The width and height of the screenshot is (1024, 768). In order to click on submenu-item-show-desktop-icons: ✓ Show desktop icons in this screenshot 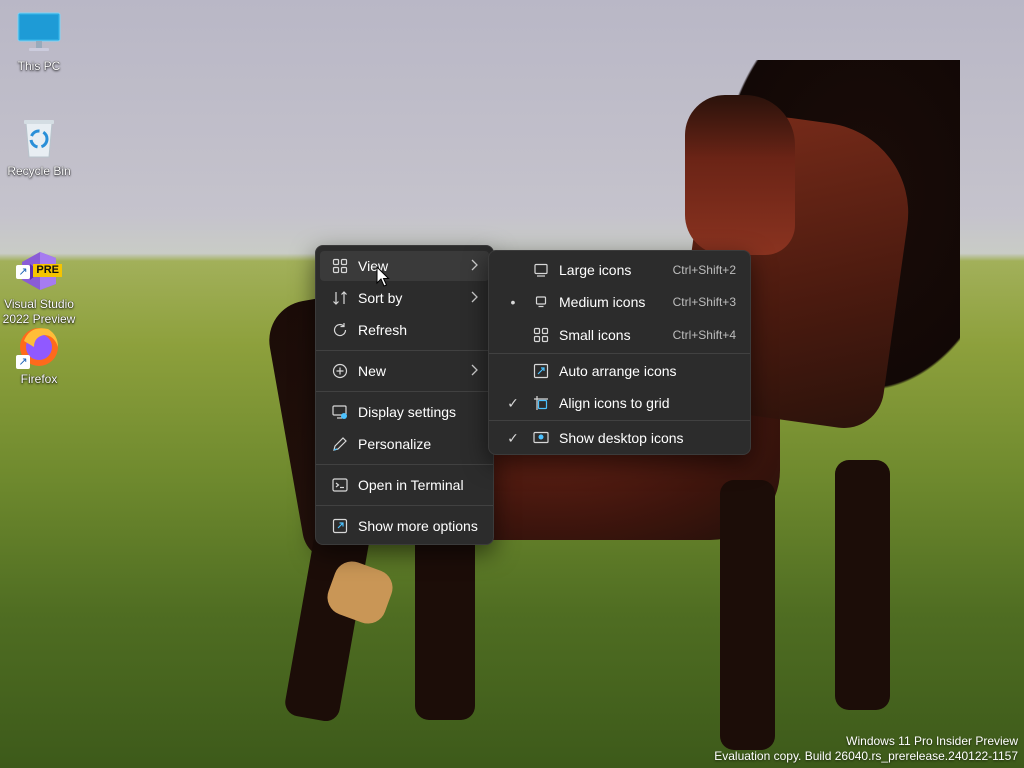, I will do `click(619, 438)`.